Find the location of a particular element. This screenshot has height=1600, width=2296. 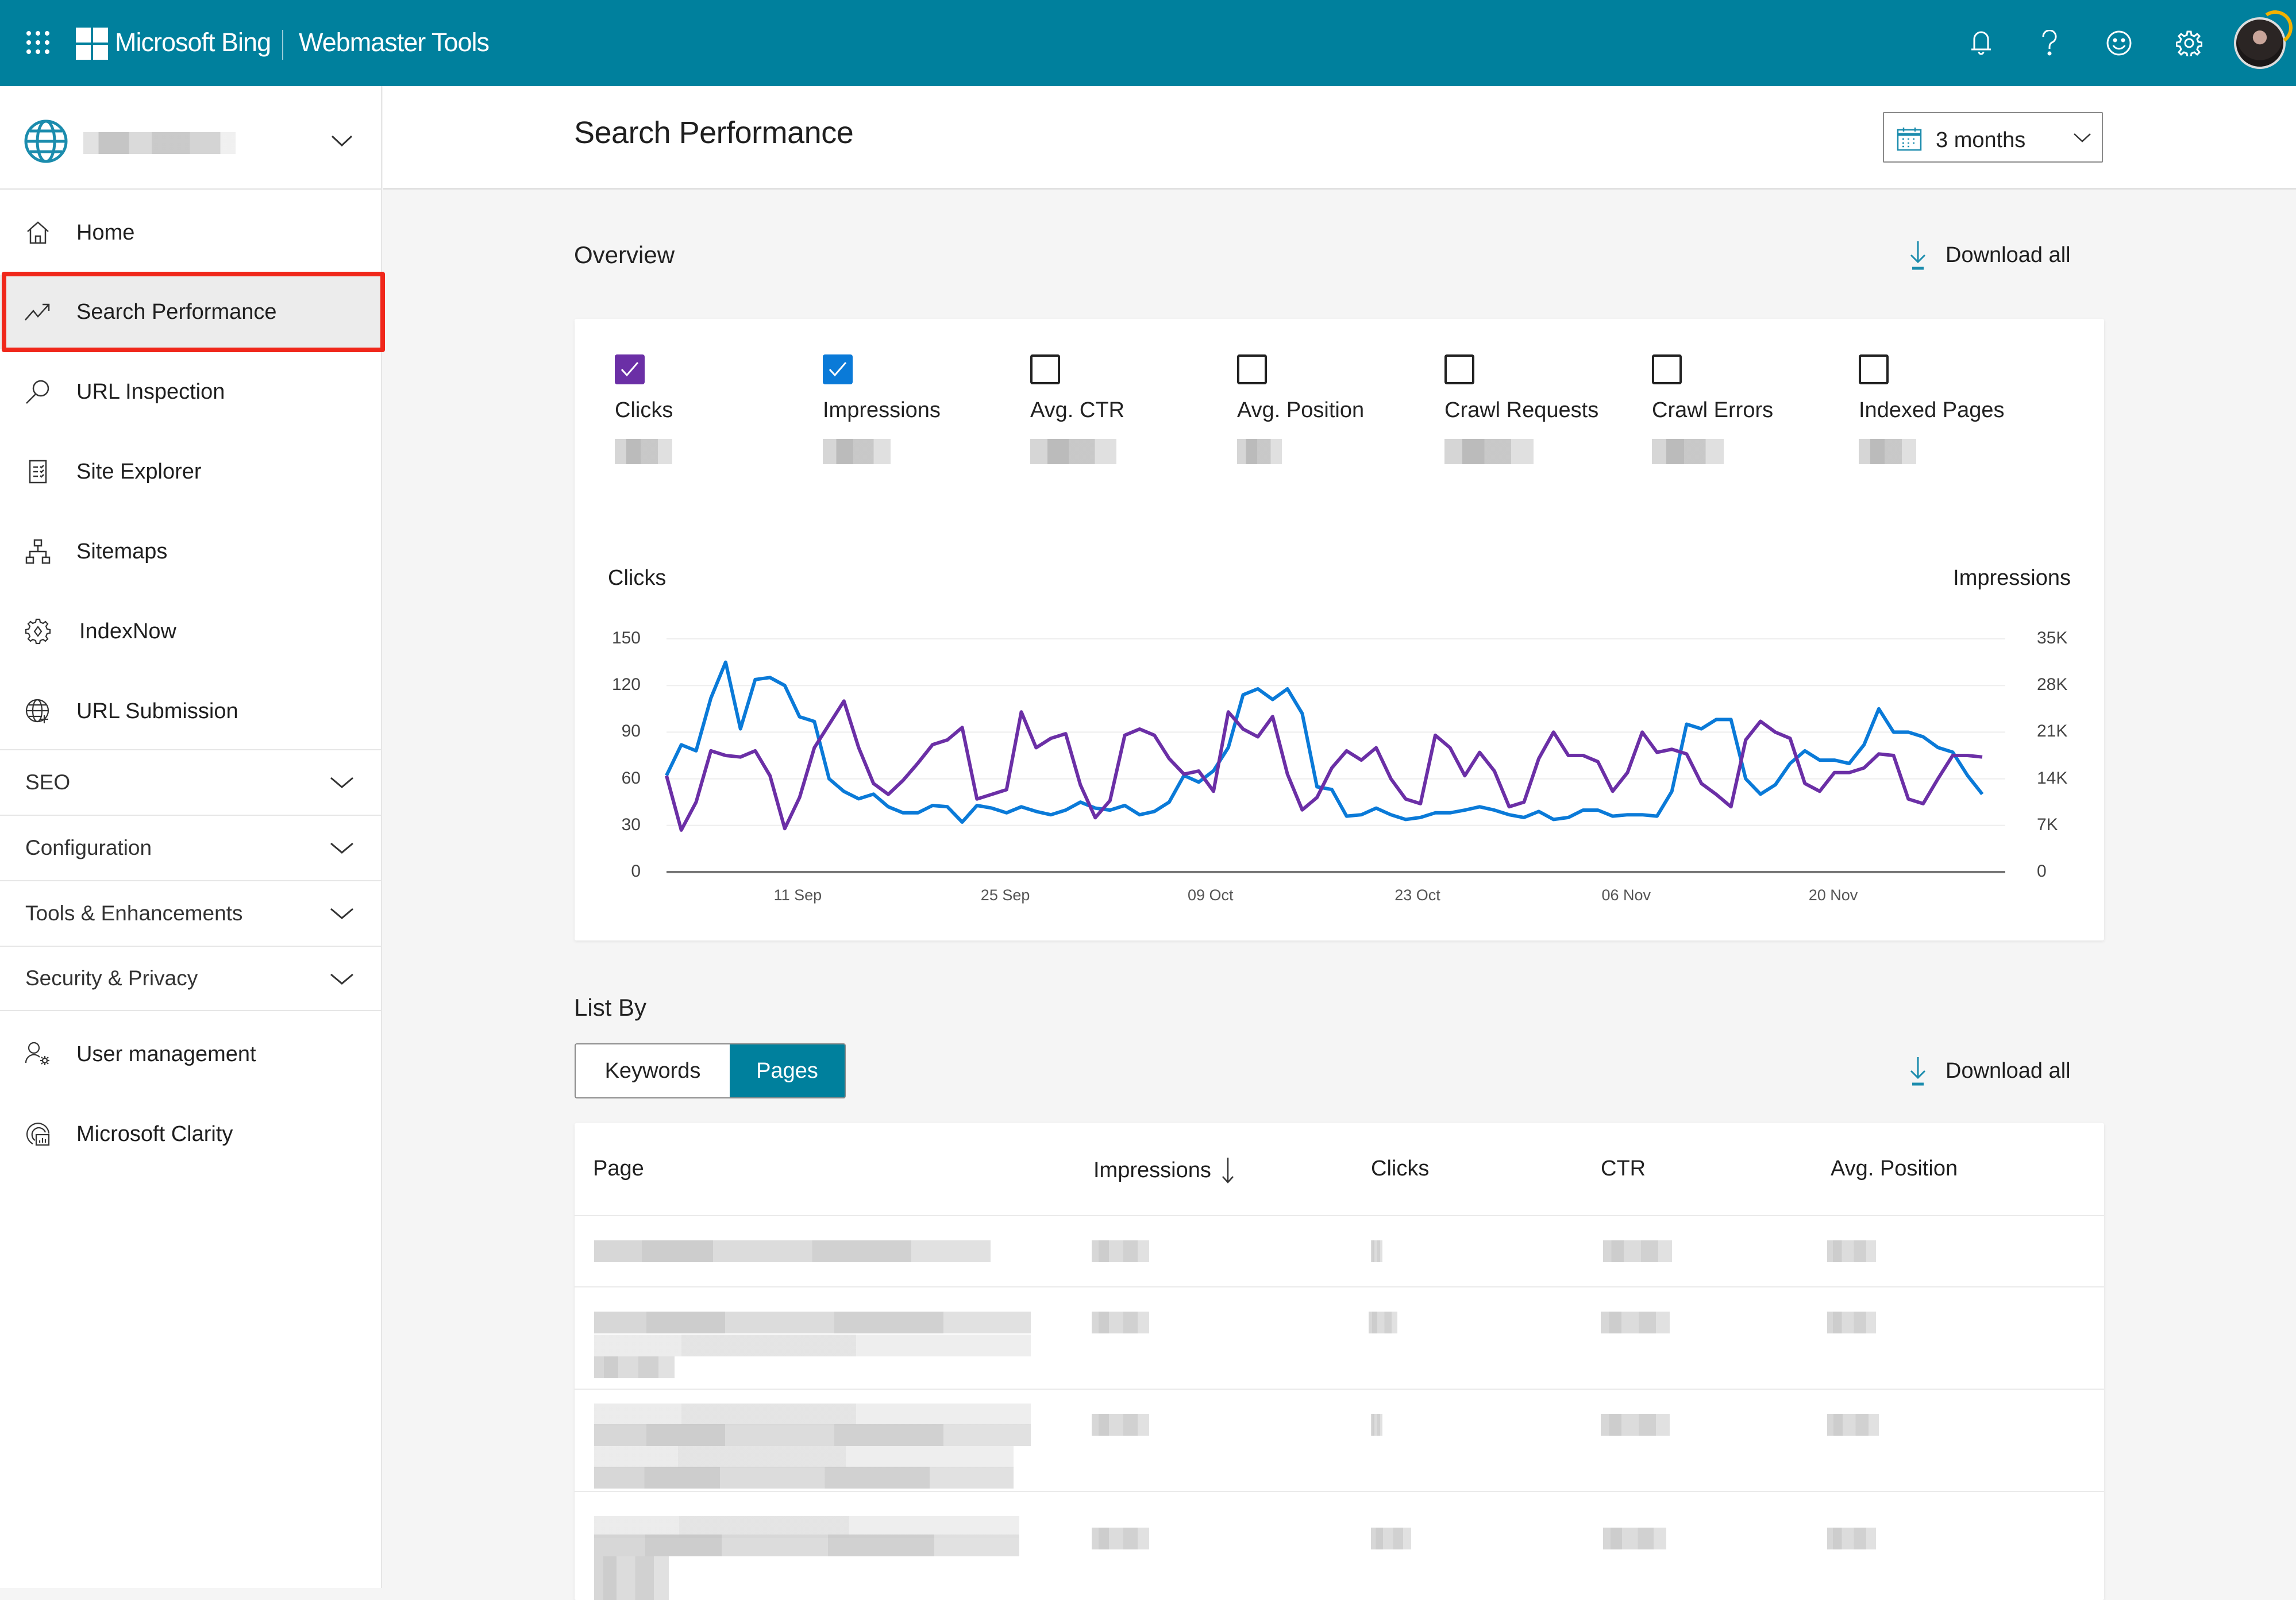

home-icon is located at coordinates (38, 233).